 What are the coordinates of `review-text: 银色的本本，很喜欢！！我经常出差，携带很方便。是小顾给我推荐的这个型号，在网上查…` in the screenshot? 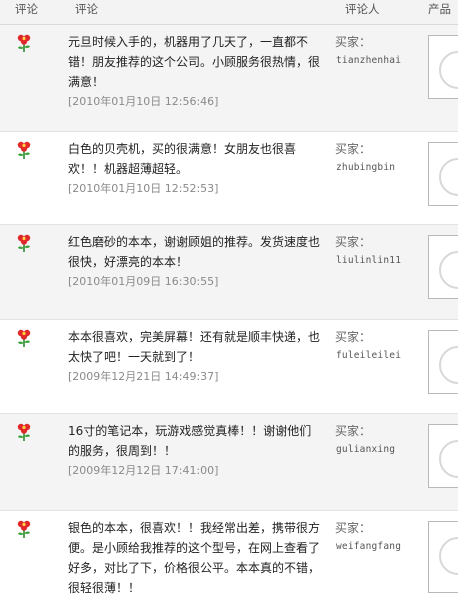 It's located at (195, 558).